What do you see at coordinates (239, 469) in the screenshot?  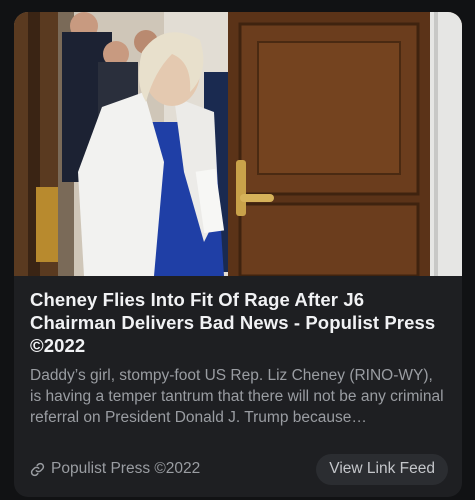 I see `card-footer: Populist Press ©2022 View Link Feed` at bounding box center [239, 469].